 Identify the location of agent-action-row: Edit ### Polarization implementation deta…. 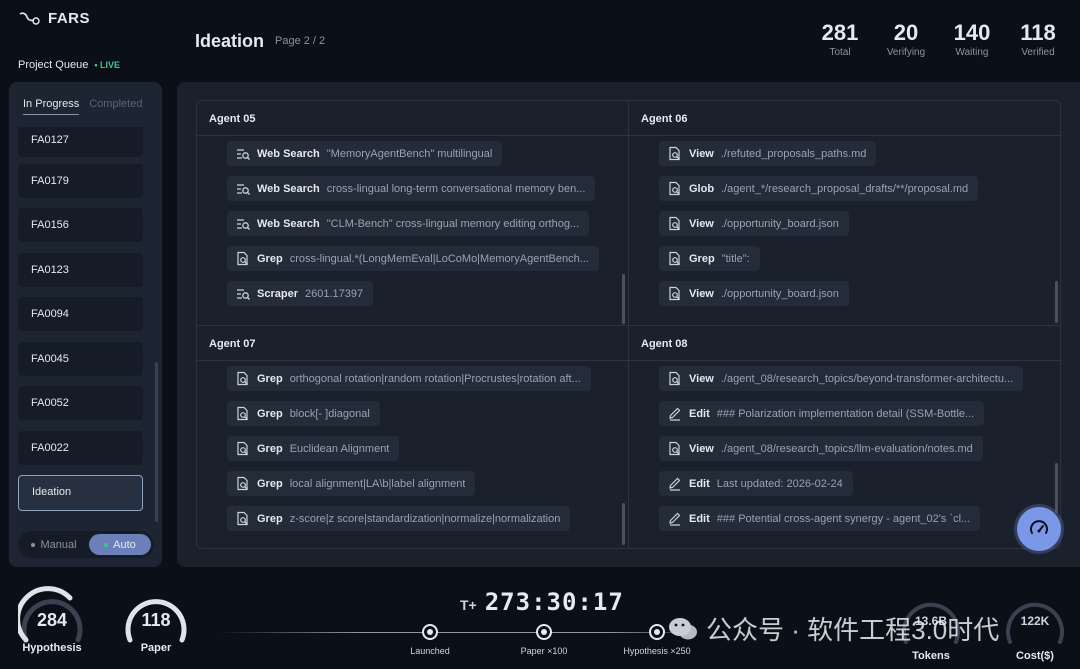
(822, 413).